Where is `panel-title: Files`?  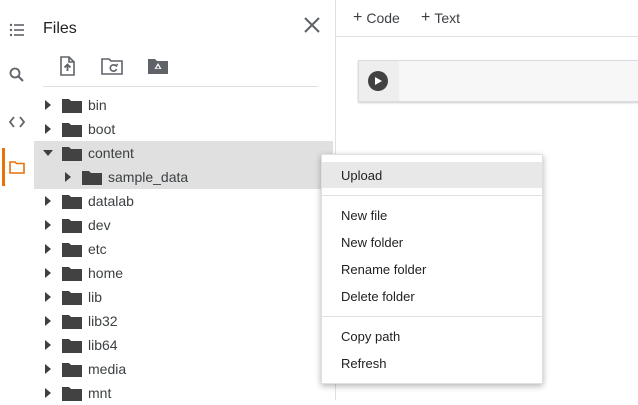 panel-title: Files is located at coordinates (60, 28).